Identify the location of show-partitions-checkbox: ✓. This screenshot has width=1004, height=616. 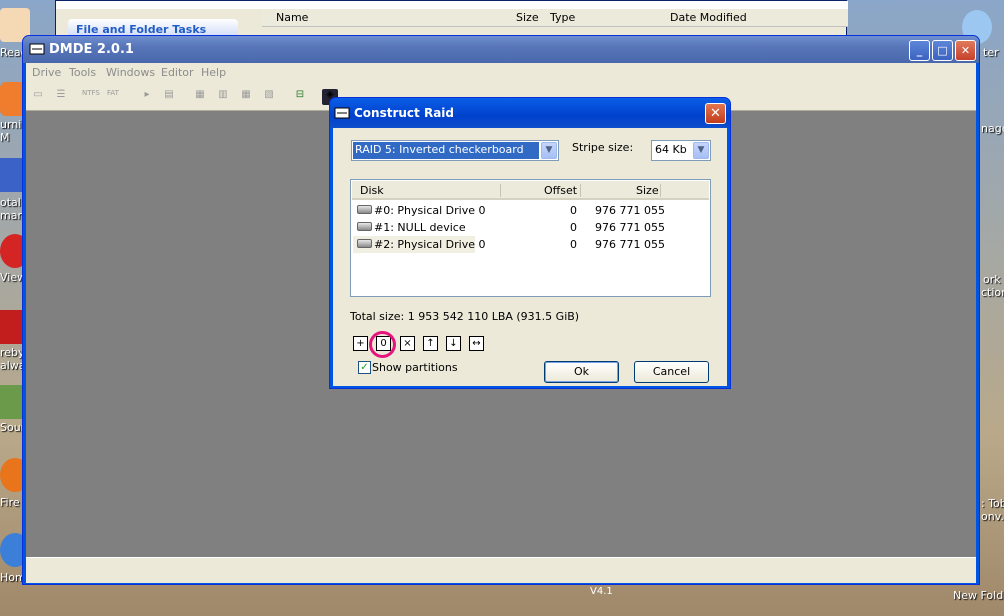
(364, 367).